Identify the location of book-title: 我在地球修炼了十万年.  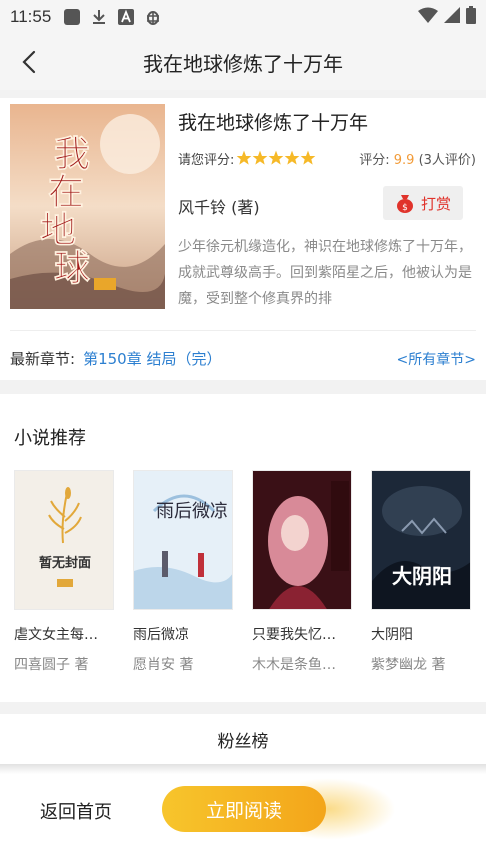
(273, 123).